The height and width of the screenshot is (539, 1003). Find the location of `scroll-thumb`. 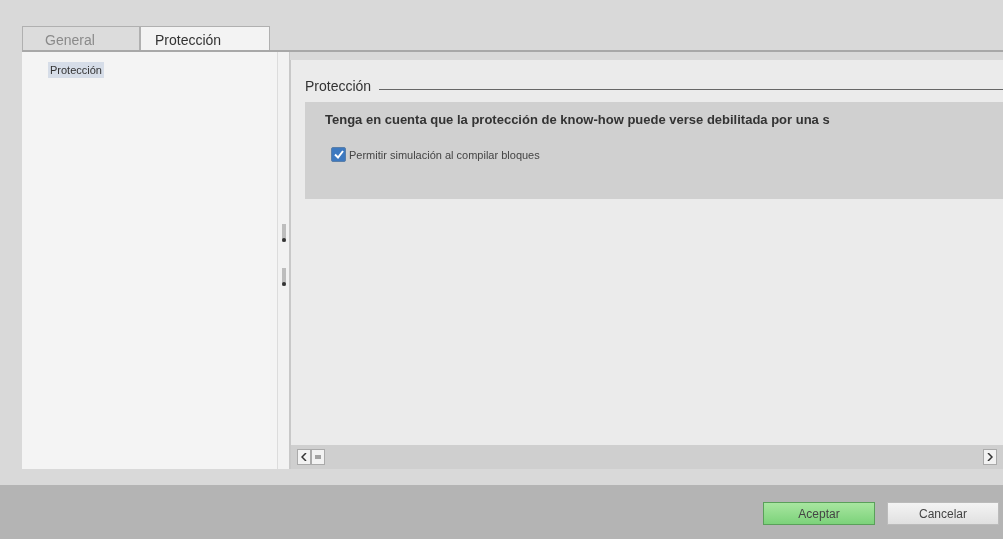

scroll-thumb is located at coordinates (318, 457).